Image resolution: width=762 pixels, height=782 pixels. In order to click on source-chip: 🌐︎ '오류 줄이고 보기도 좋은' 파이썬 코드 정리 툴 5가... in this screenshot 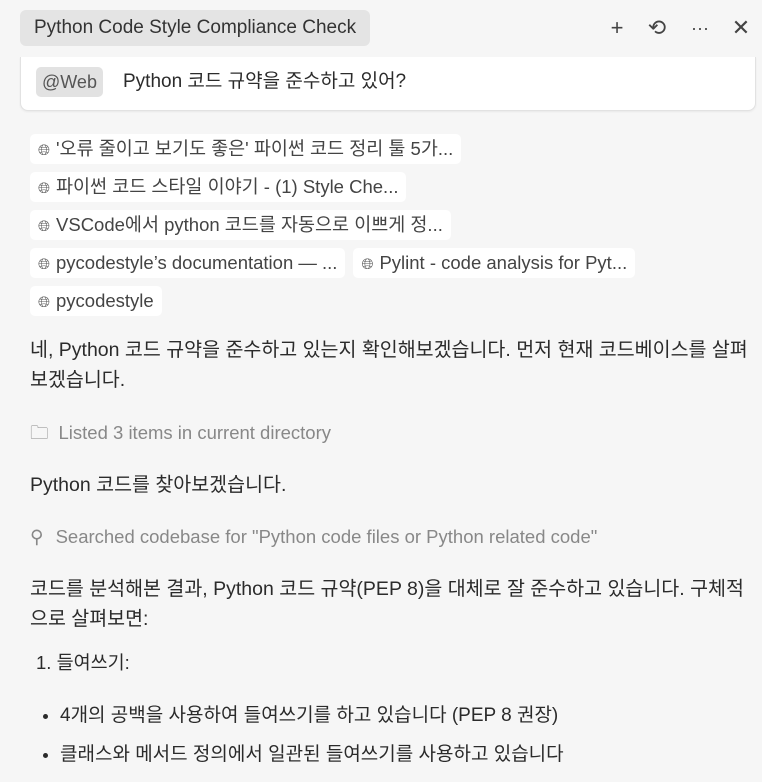, I will do `click(246, 149)`.